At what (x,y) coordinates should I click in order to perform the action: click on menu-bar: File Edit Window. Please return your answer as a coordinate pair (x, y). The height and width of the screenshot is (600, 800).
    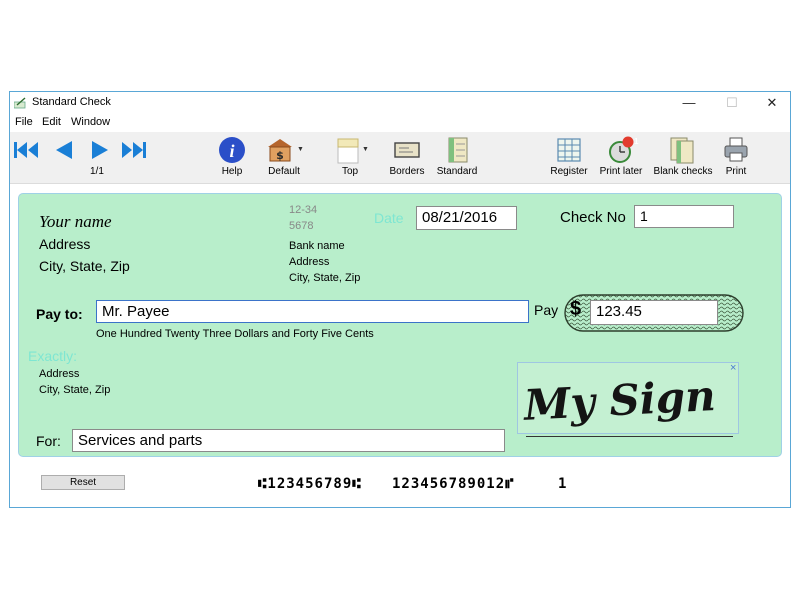
    Looking at the image, I should click on (400, 123).